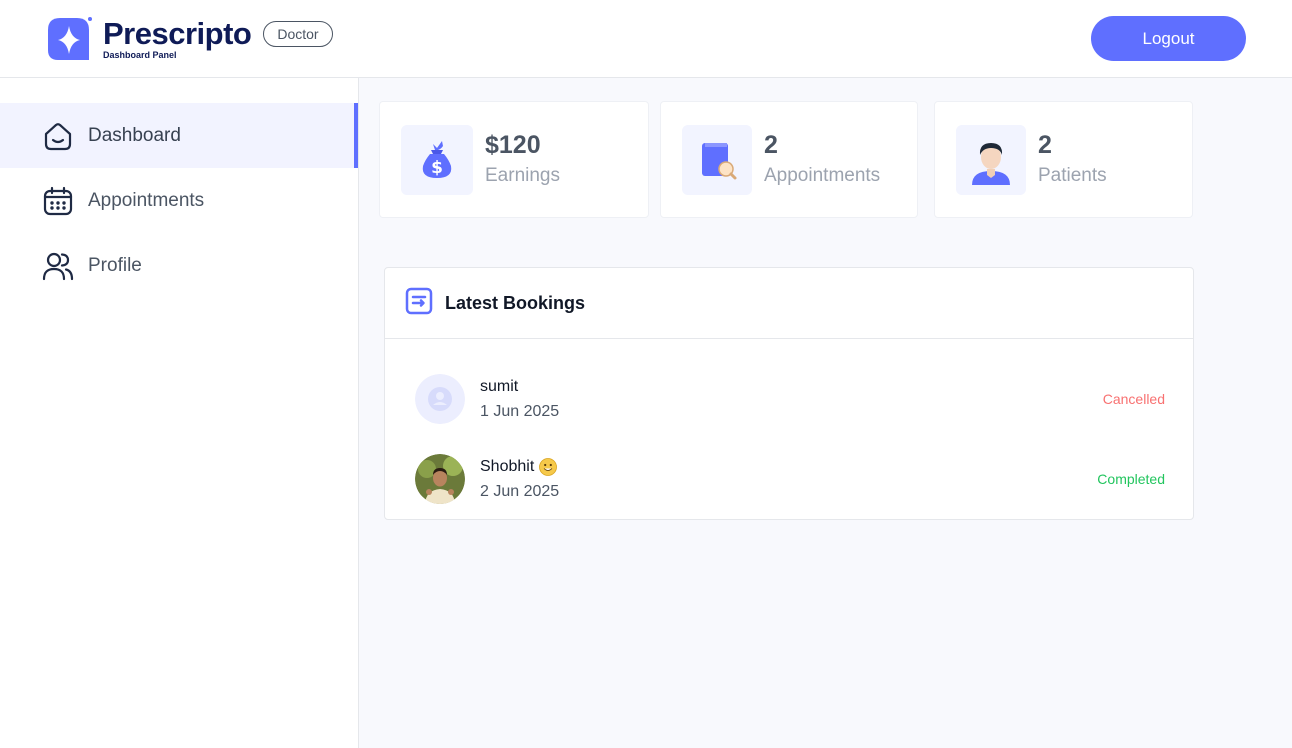 Image resolution: width=1292 pixels, height=748 pixels. I want to click on logout-button: Logout, so click(1168, 38).